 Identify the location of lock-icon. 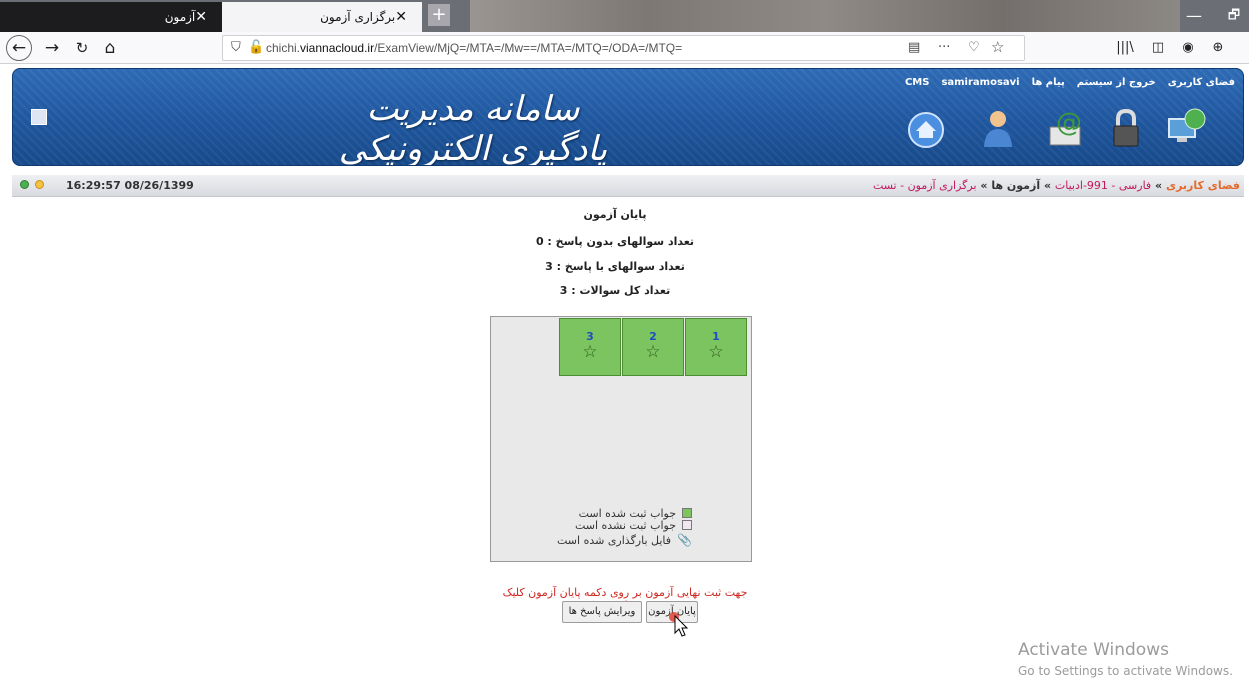
(1126, 128).